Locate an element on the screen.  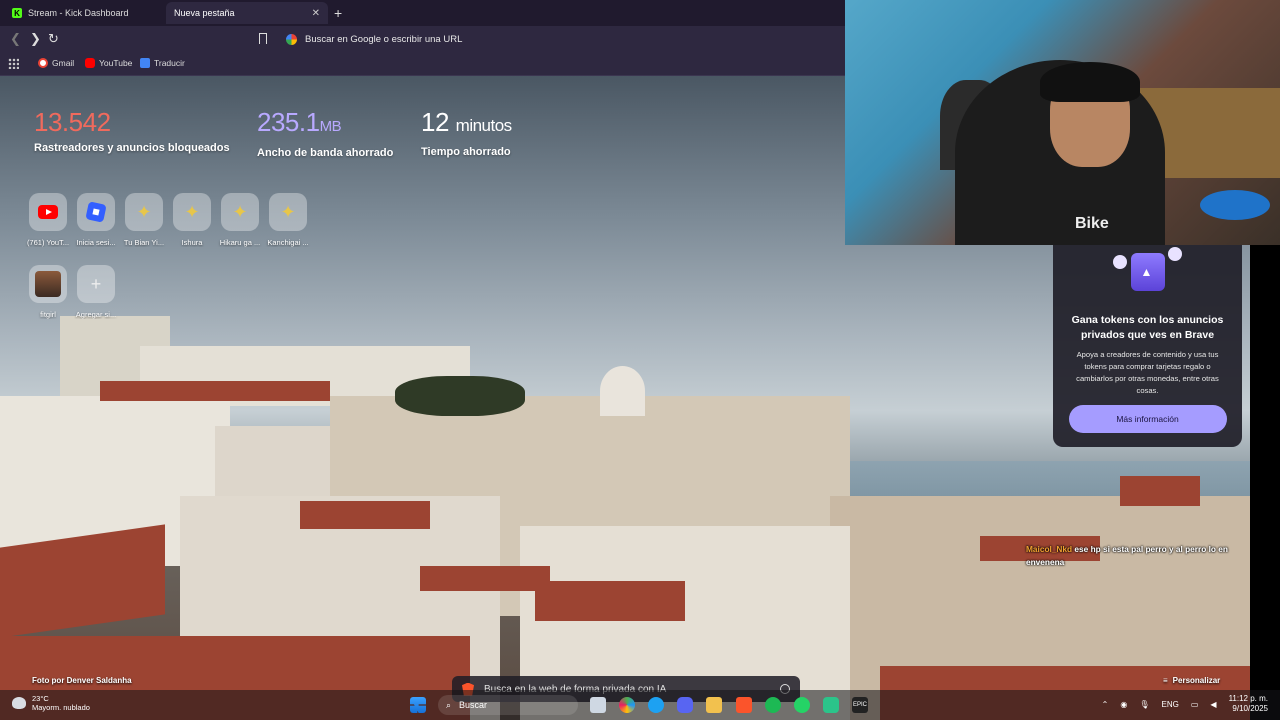
taskbar-search: ⌕ Buscar is located at coordinates (508, 705).